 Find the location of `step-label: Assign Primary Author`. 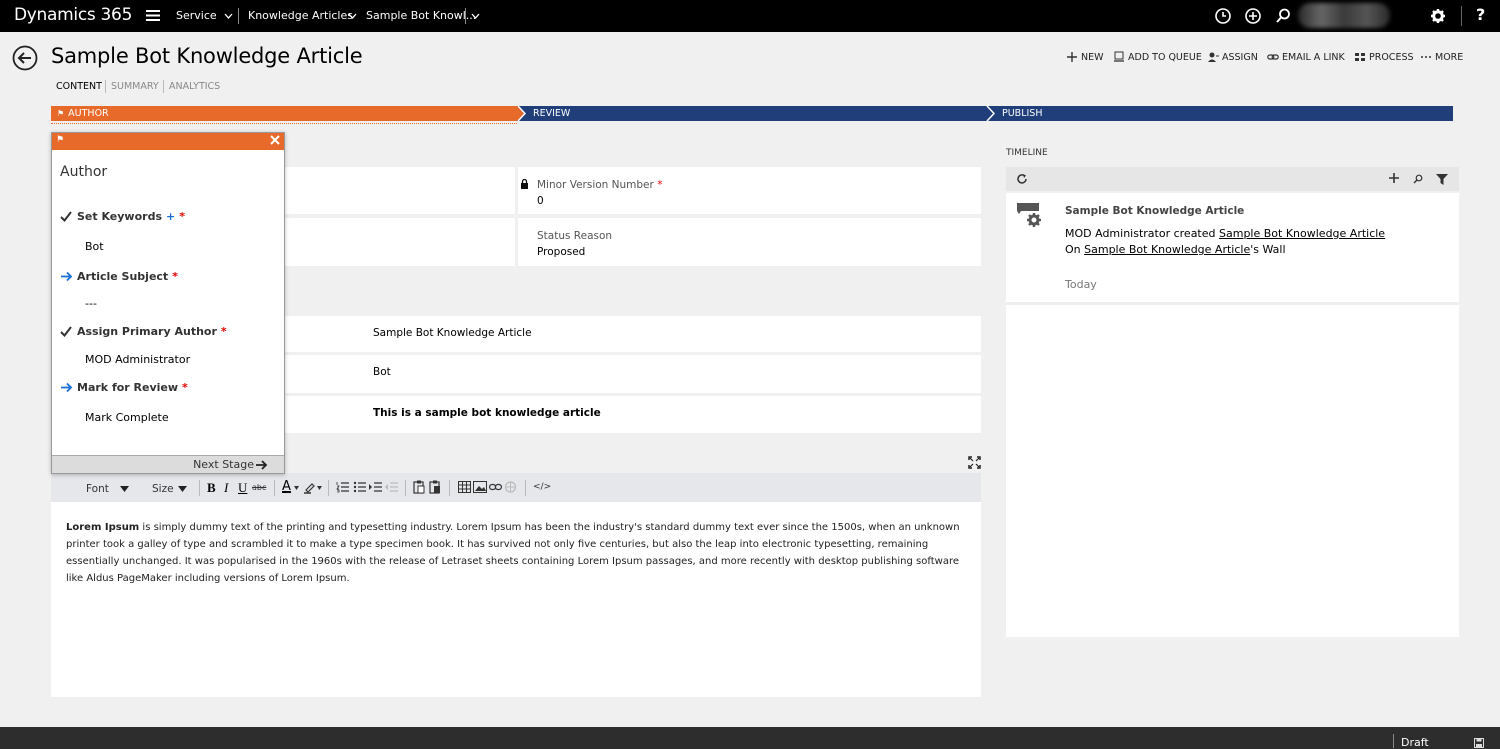

step-label: Assign Primary Author is located at coordinates (147, 331).